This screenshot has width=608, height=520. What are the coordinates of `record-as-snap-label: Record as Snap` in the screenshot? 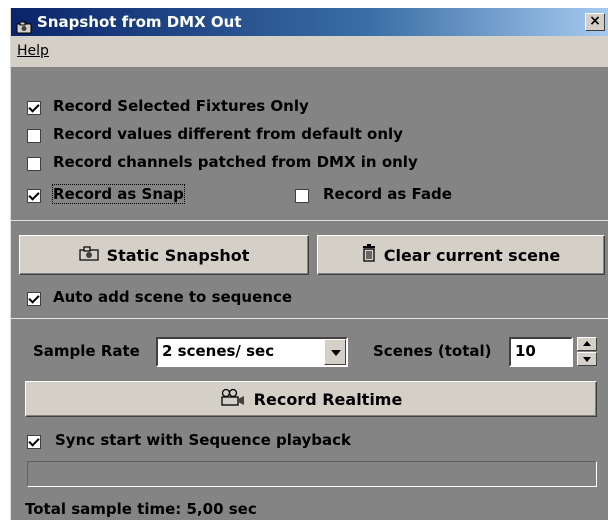 It's located at (118, 194).